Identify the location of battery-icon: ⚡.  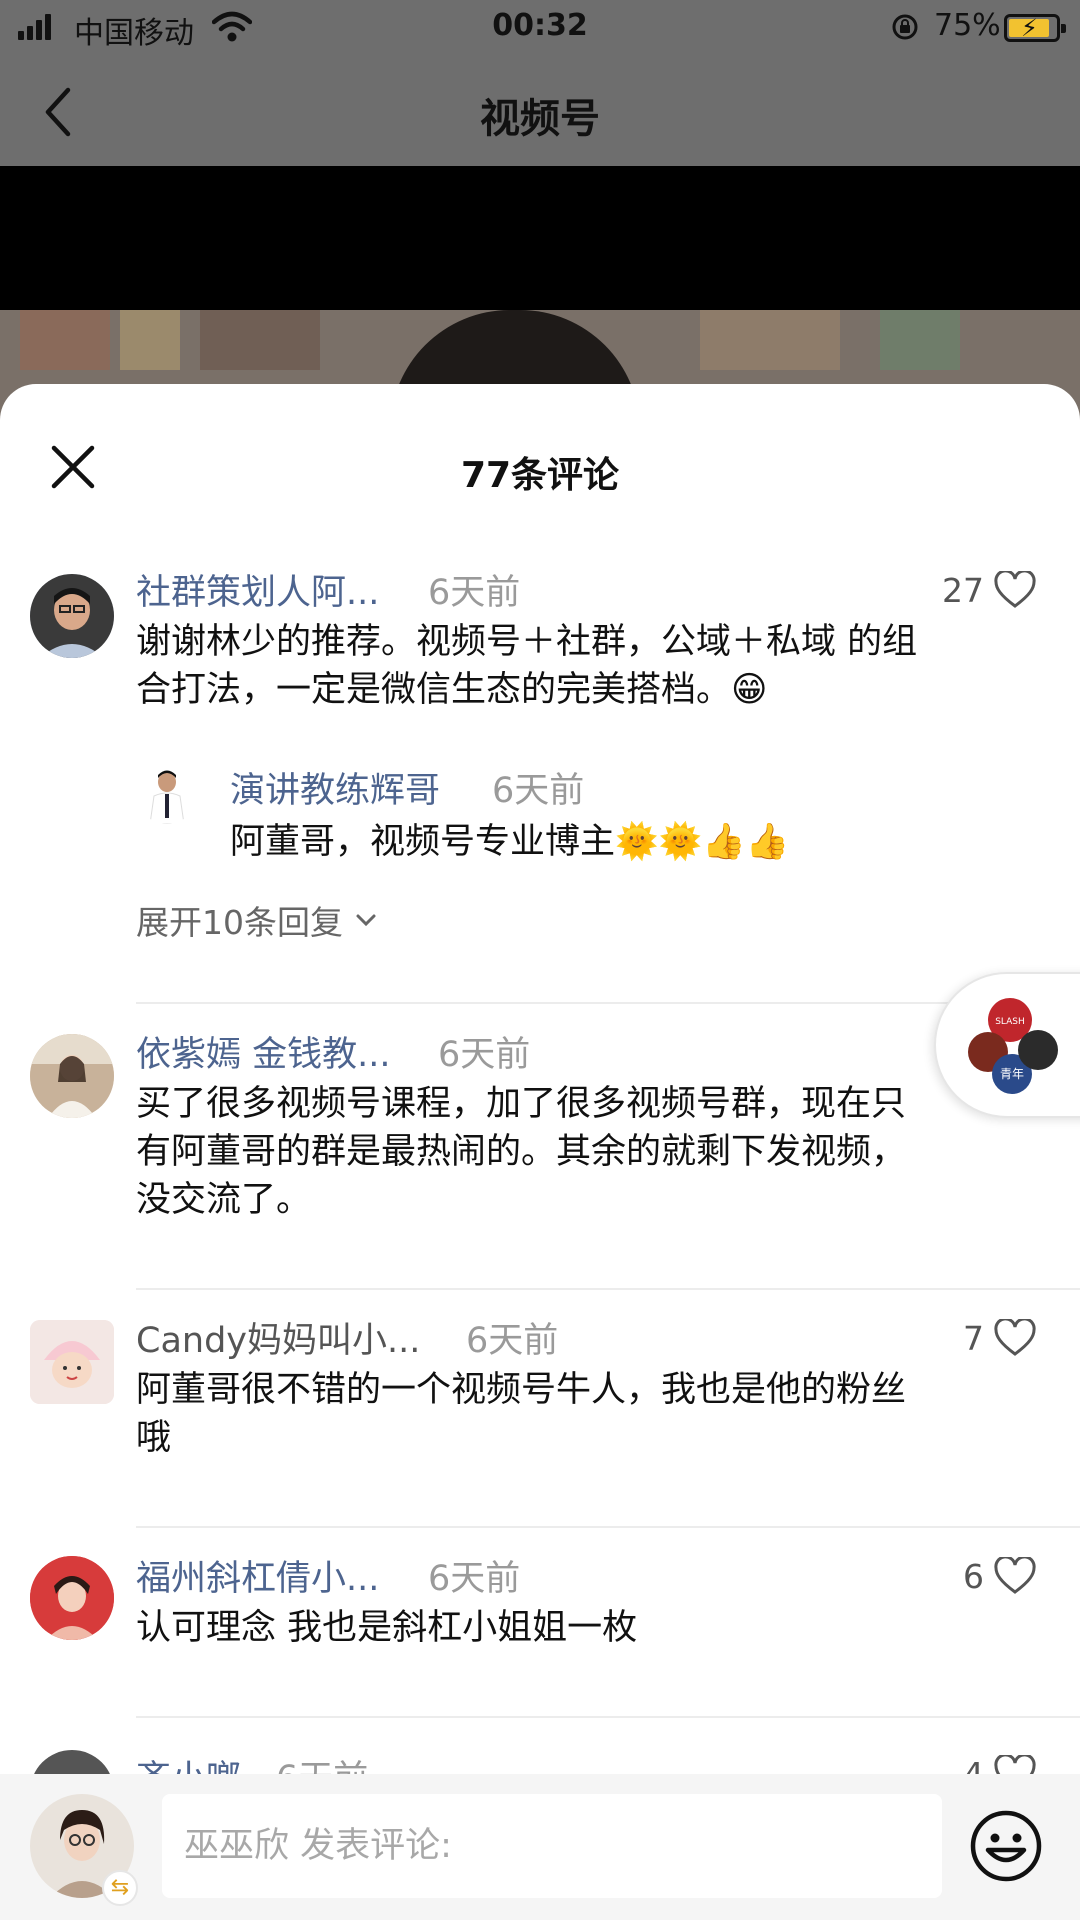
(1035, 28).